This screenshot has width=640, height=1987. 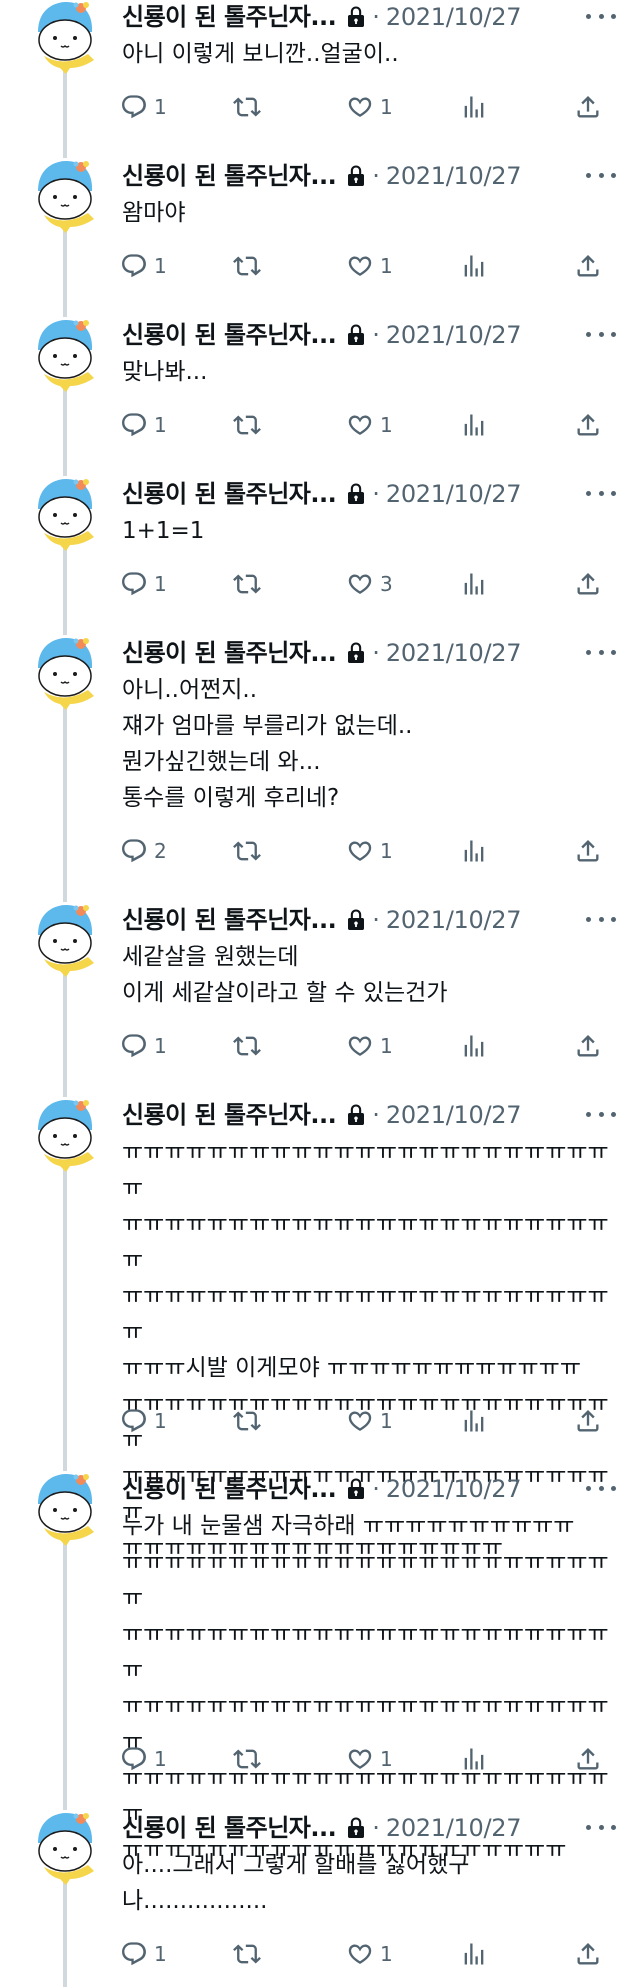 I want to click on tweet-header: 신룡이 된 톨주닌자... · 2021/10/27, so click(x=369, y=494).